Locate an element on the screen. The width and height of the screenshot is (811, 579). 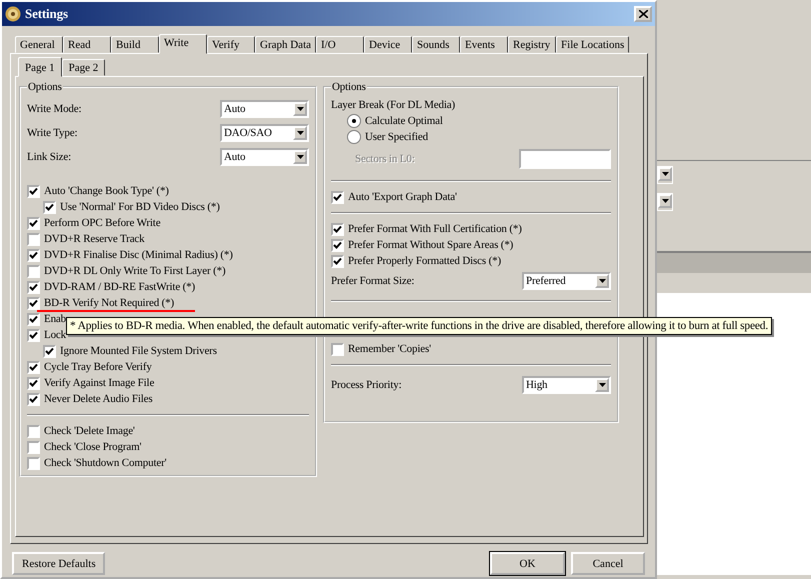
checkbox-label: Enab is located at coordinates (55, 319).